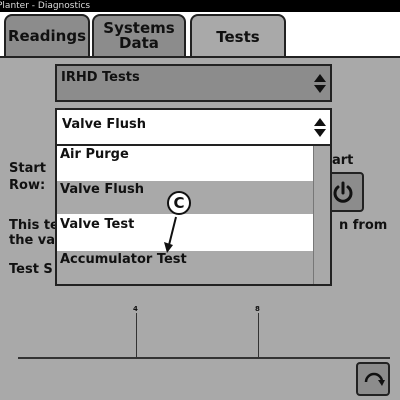  What do you see at coordinates (321, 215) in the screenshot?
I see `list-scrollbar` at bounding box center [321, 215].